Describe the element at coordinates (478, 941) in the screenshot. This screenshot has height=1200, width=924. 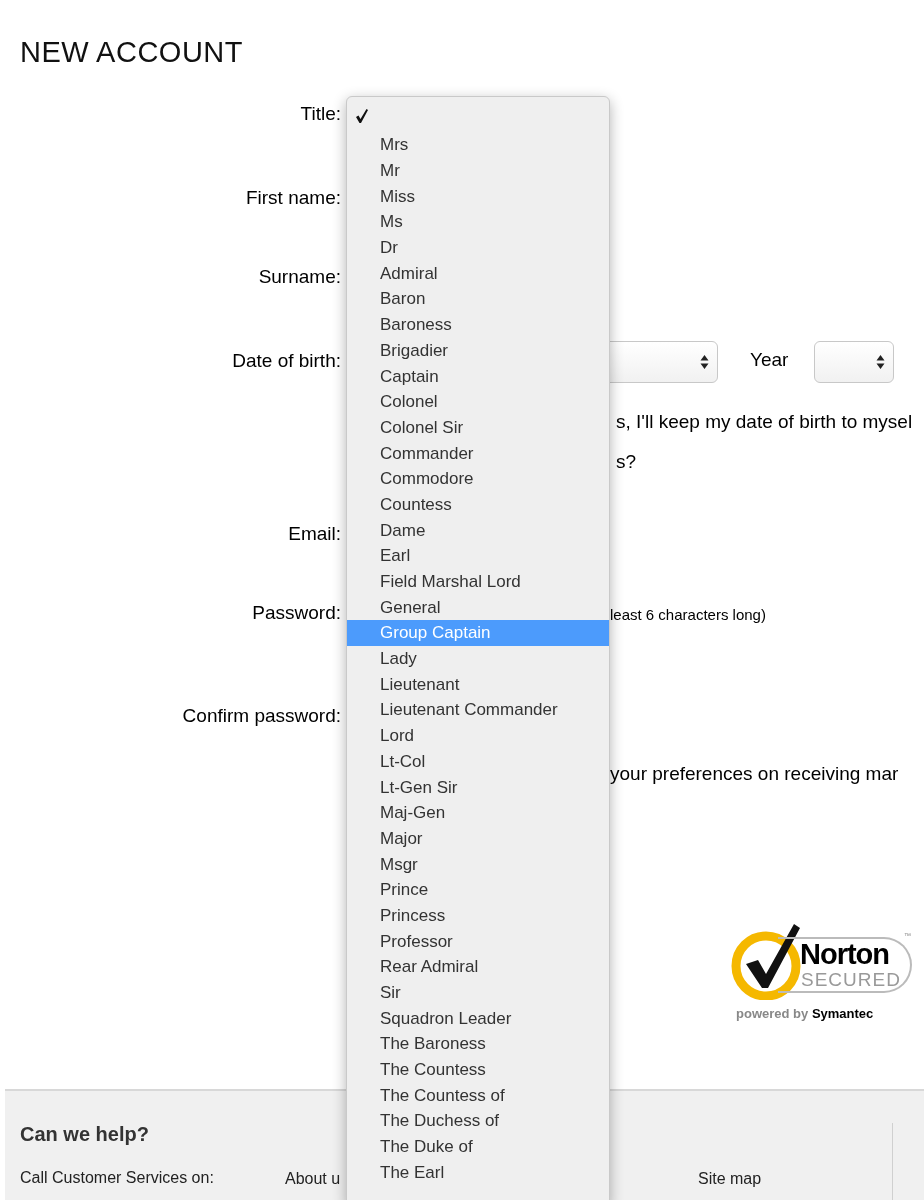
I see `dropdown-option: Professor` at that location.